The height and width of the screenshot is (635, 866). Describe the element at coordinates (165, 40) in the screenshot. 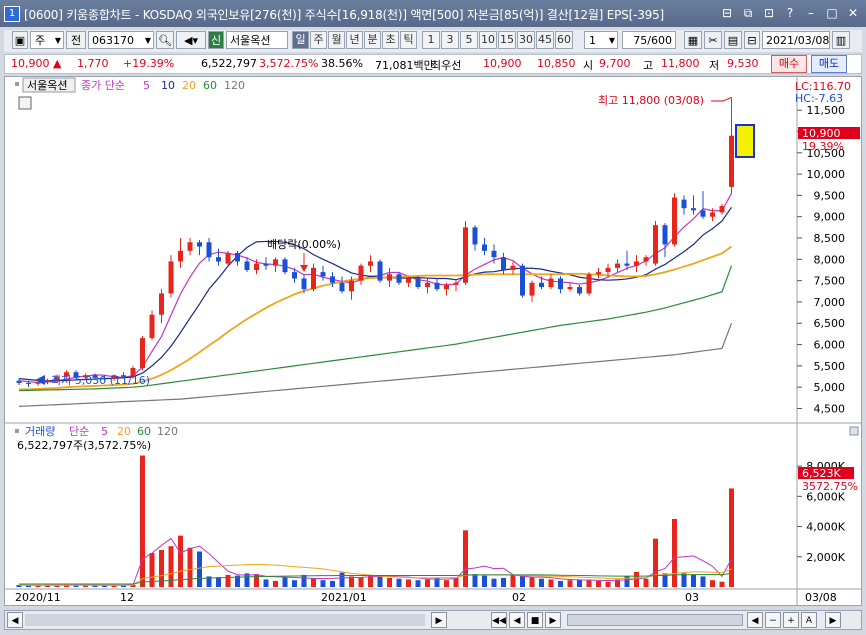

I see `search-icon: 🔍︎` at that location.